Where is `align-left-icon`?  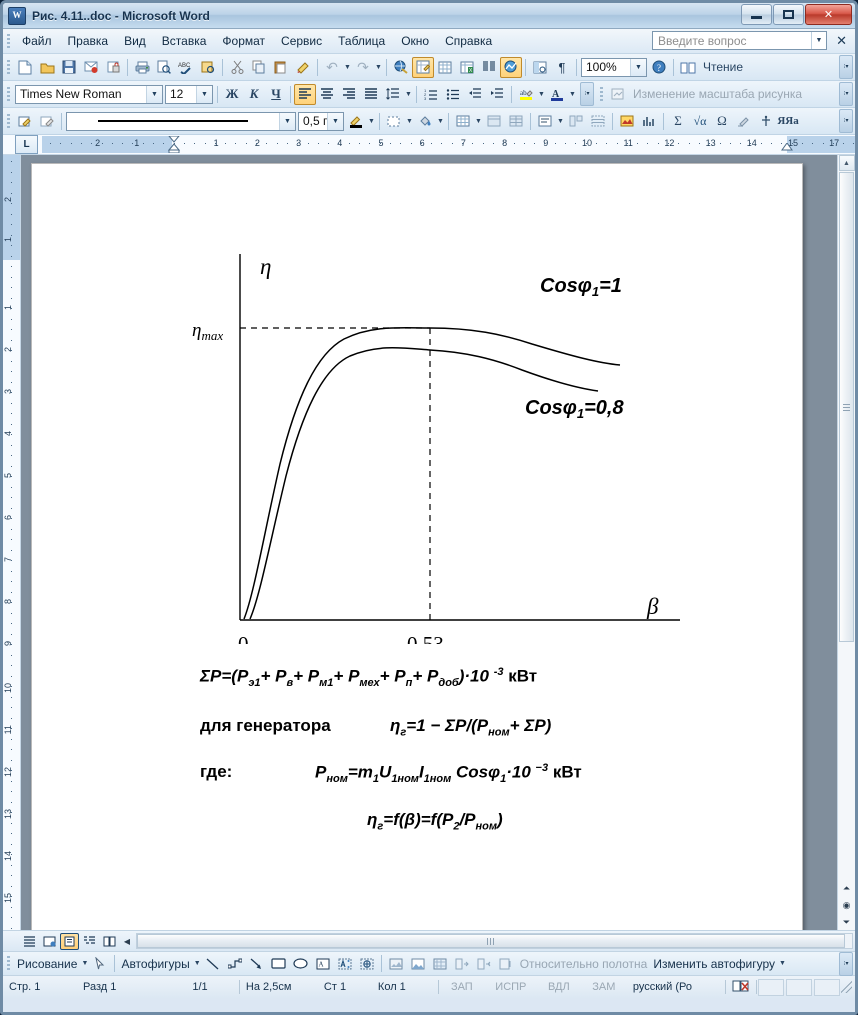
align-left-icon is located at coordinates (305, 94).